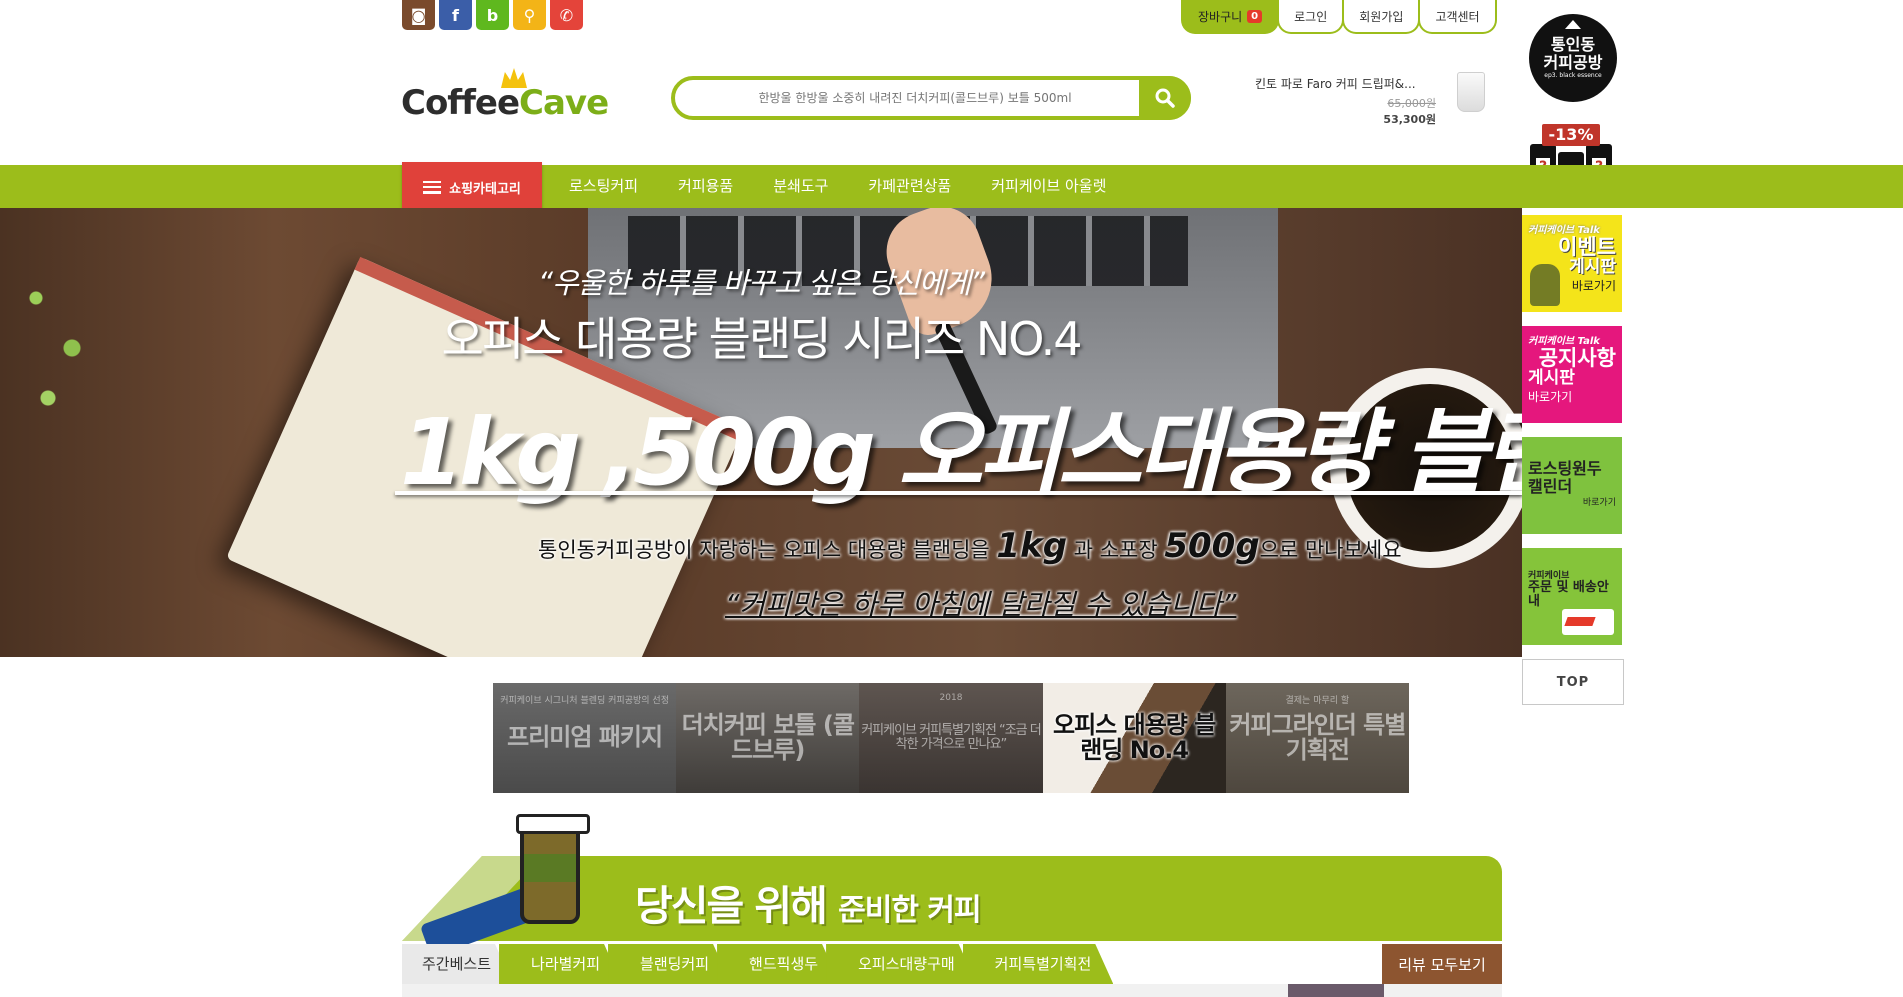 The image size is (1903, 997). Describe the element at coordinates (1220, 16) in the screenshot. I see `cart-label: 장바구니` at that location.